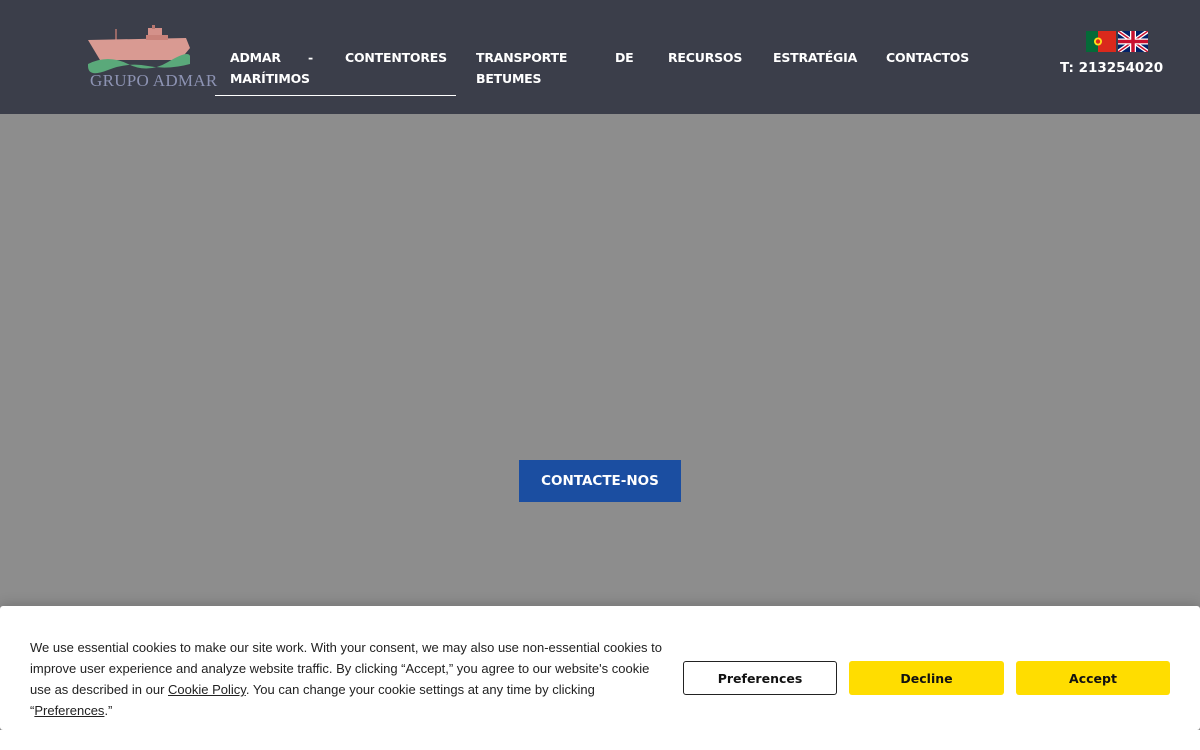 This screenshot has width=1200, height=750. Describe the element at coordinates (522, 57) in the screenshot. I see `nav-label-part: TRANSPORTE` at that location.